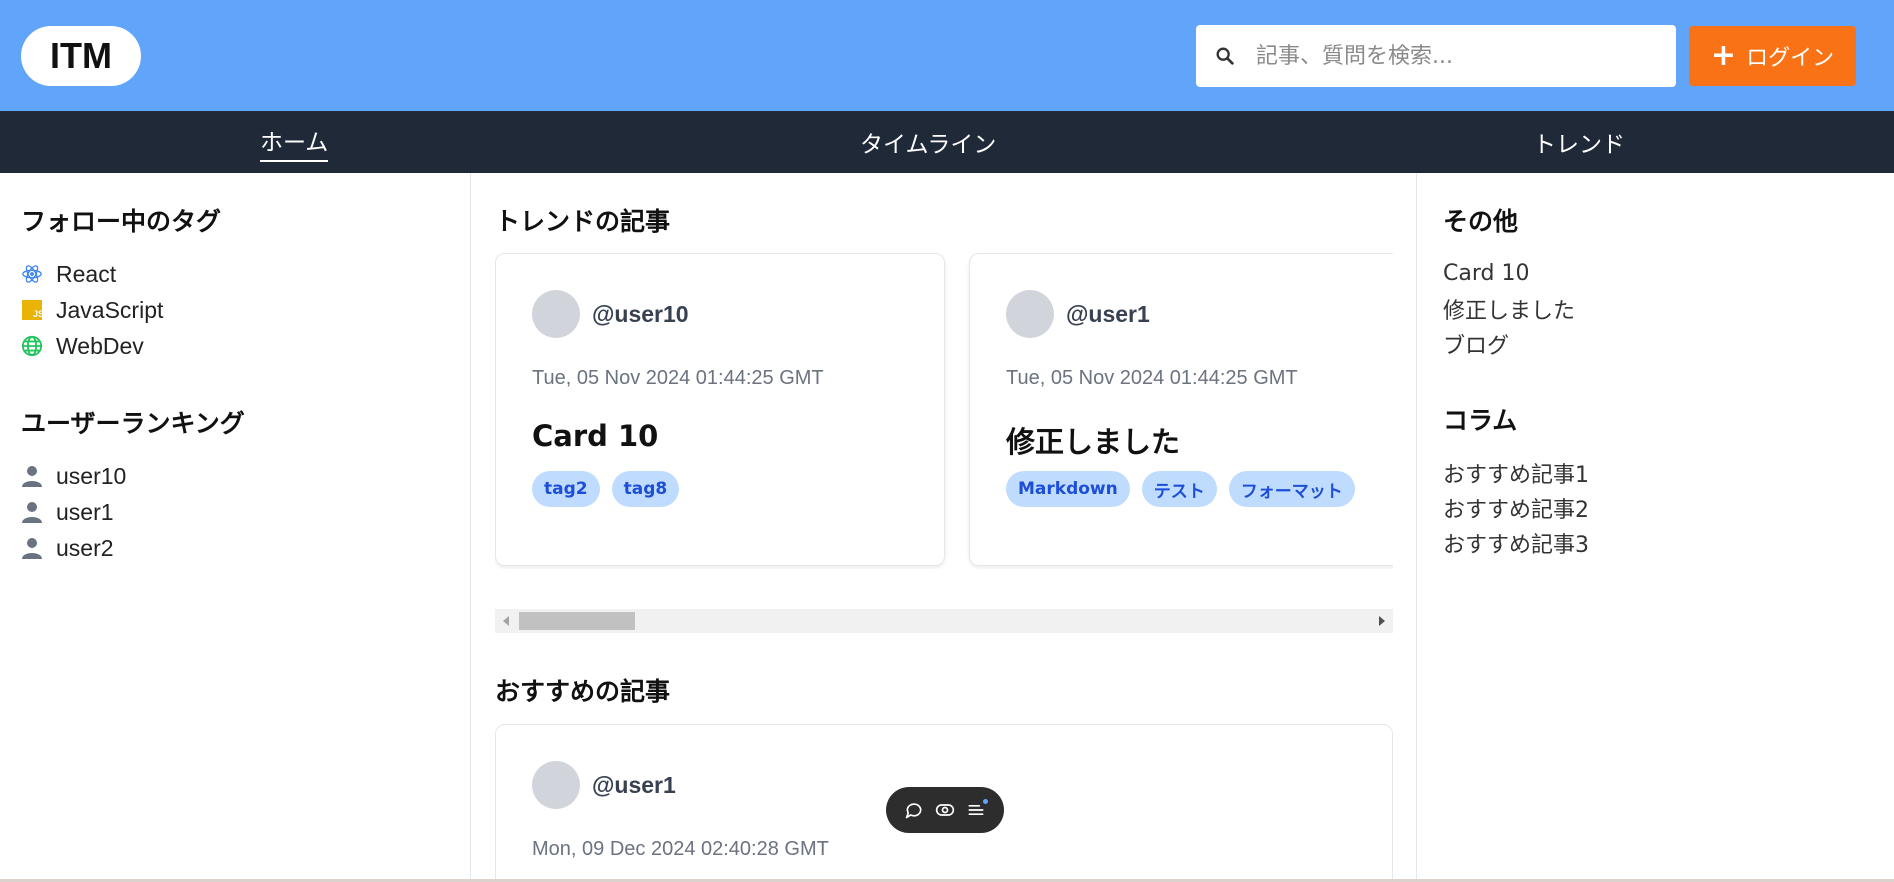 Image resolution: width=1894 pixels, height=882 pixels. Describe the element at coordinates (1579, 142) in the screenshot. I see `tab-trend: トレンド` at that location.